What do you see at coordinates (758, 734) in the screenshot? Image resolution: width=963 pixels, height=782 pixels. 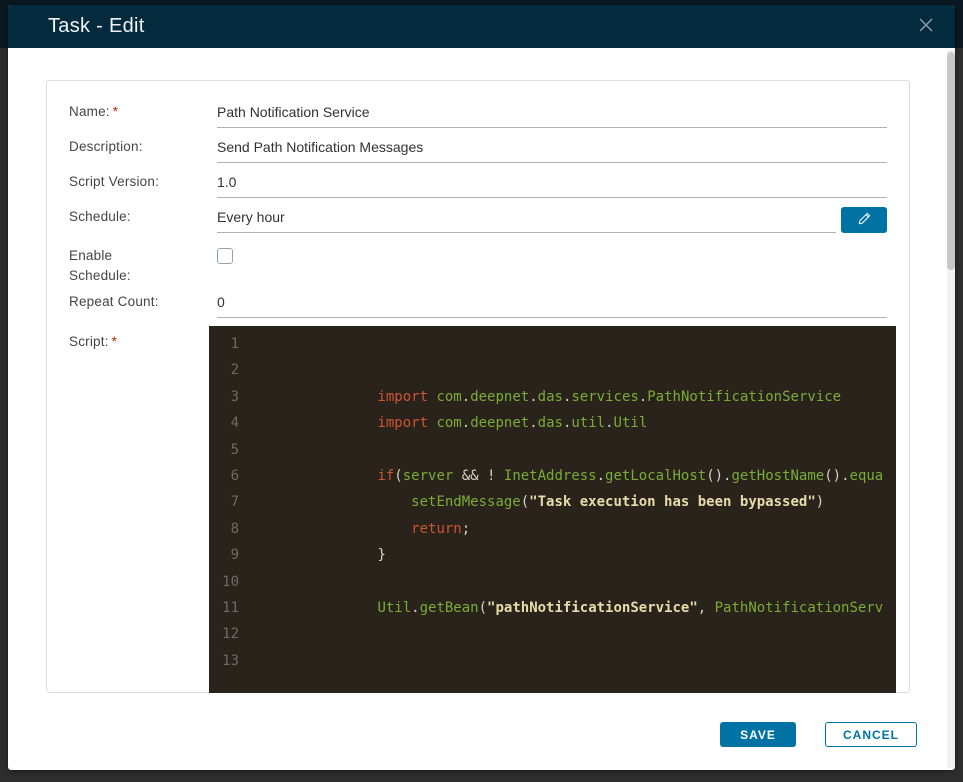 I see `save-button: SAVE` at bounding box center [758, 734].